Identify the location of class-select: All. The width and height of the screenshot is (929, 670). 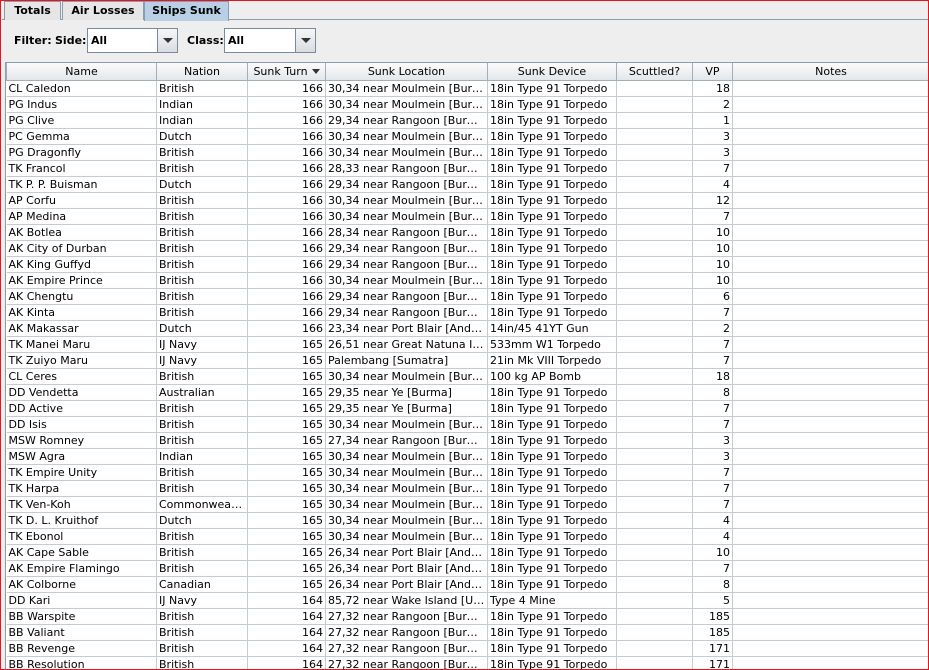
(270, 40).